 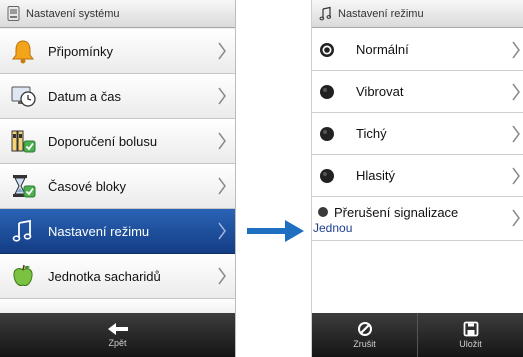 I want to click on menu-item-label: Časové bloky, so click(x=87, y=186).